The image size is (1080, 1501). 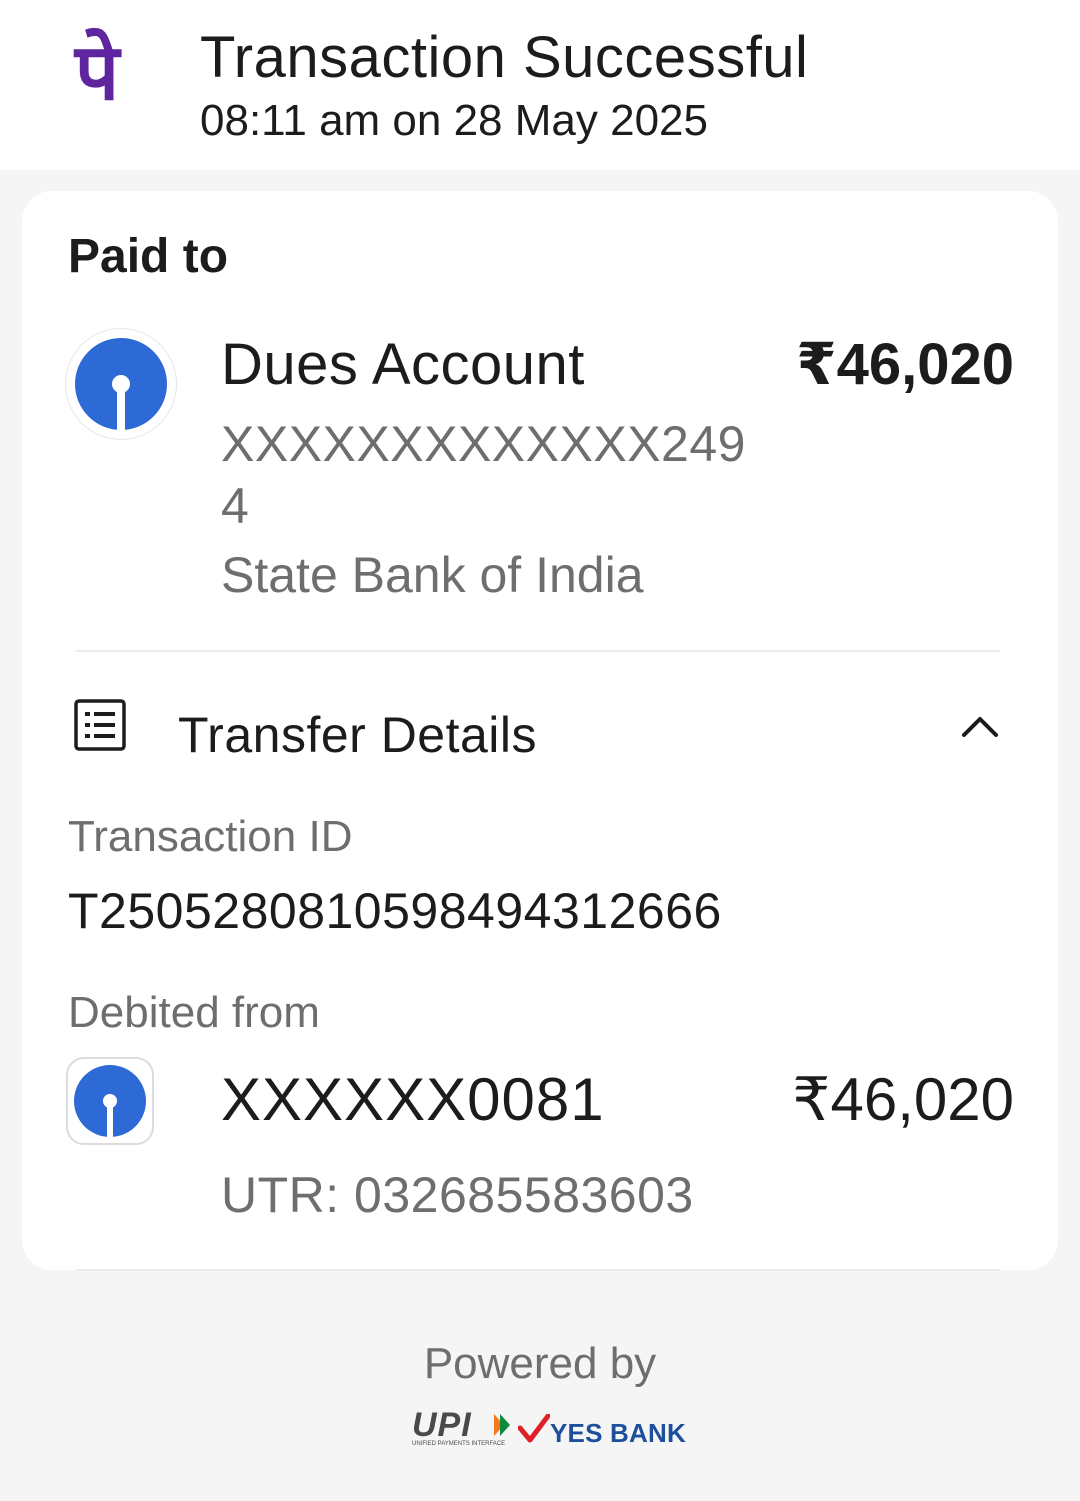 I want to click on paid-to-label: Paid to, so click(x=148, y=256).